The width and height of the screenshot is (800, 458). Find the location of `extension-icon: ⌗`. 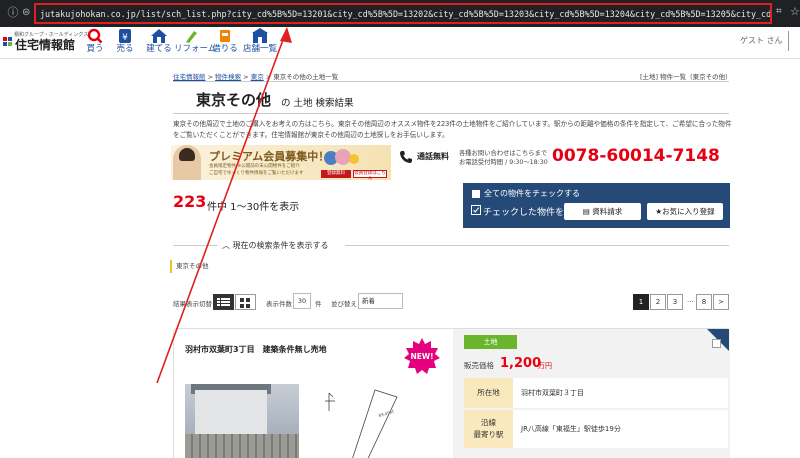

extension-icon: ⌗ is located at coordinates (779, 11).